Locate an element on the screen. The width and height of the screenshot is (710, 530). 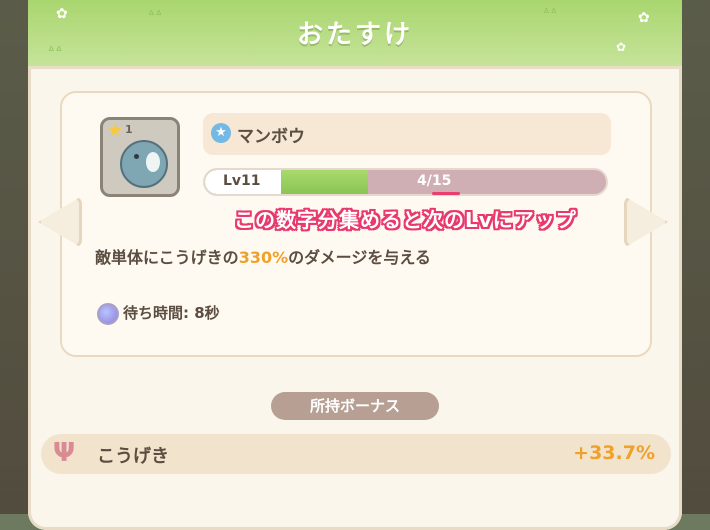
bonus-stat-name: こうげき is located at coordinates (133, 456).